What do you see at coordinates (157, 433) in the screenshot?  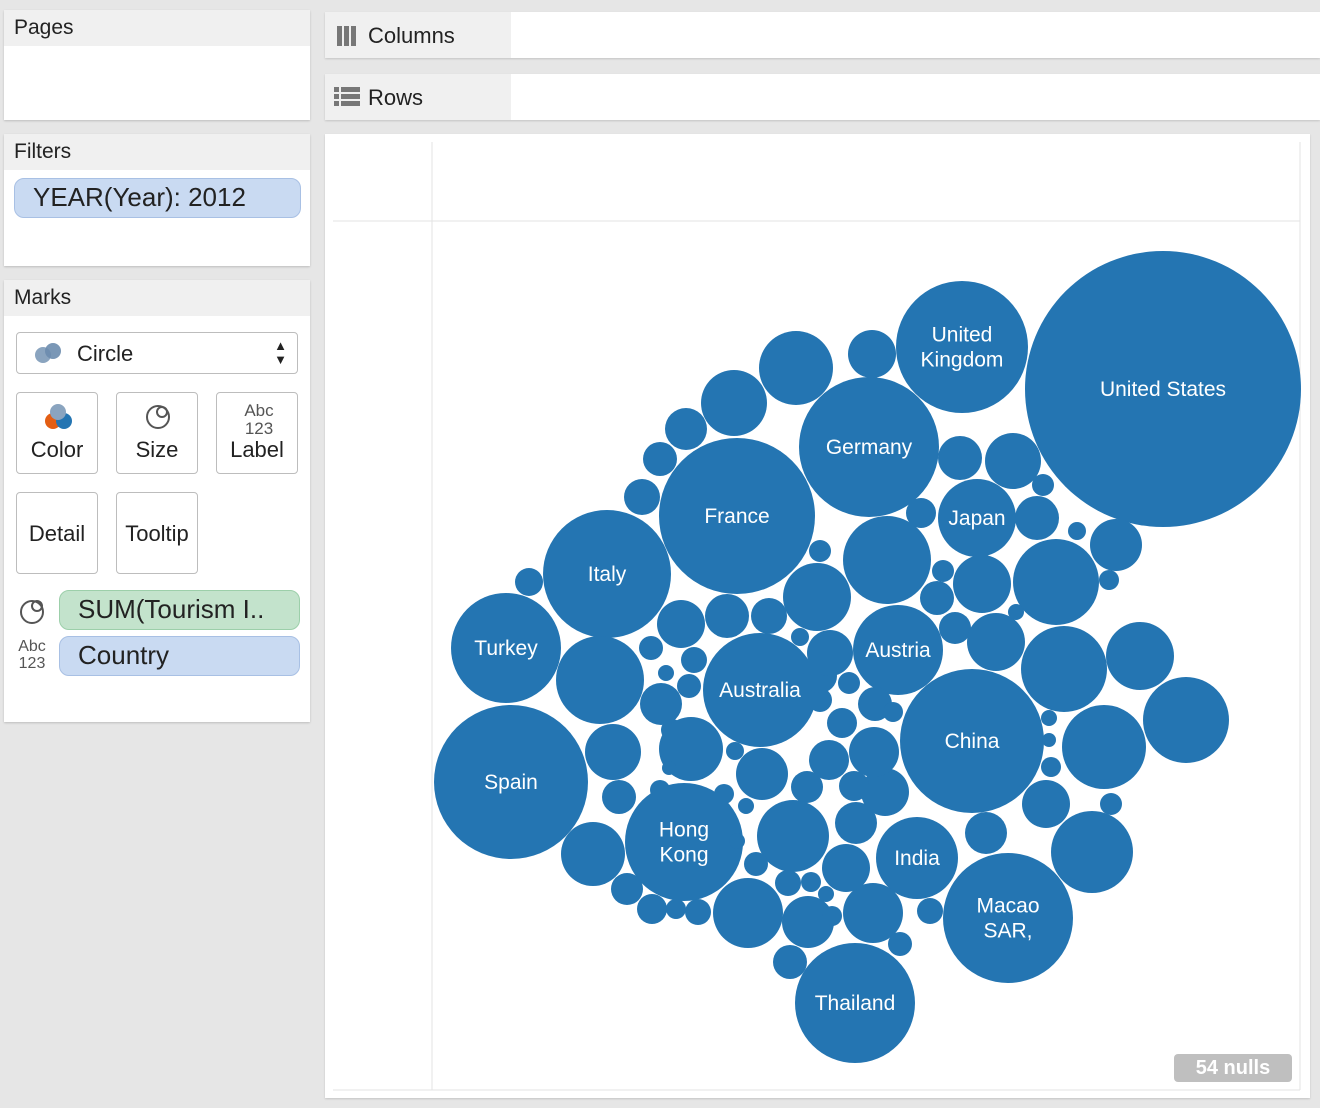 I see `size-button: Size` at bounding box center [157, 433].